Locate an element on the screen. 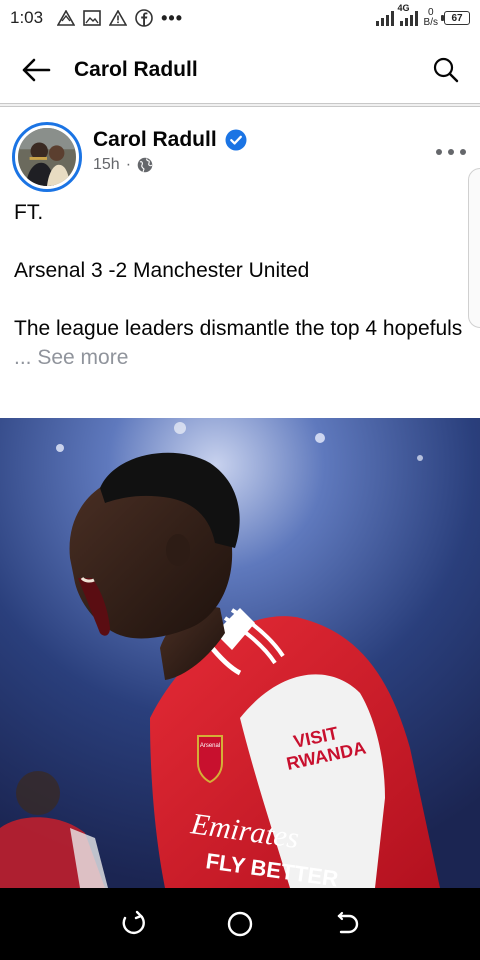 The height and width of the screenshot is (960, 480). post-options-button is located at coordinates (451, 152).